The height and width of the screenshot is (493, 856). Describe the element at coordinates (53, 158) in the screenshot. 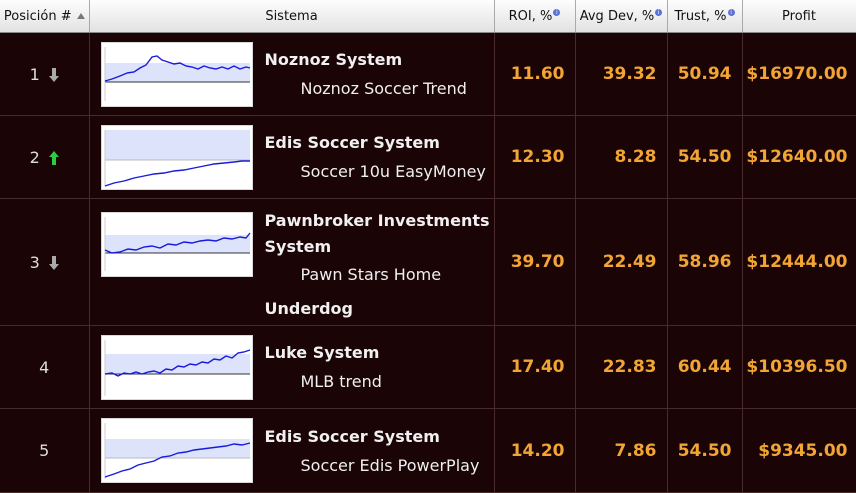

I see `arrow-up-icon` at that location.